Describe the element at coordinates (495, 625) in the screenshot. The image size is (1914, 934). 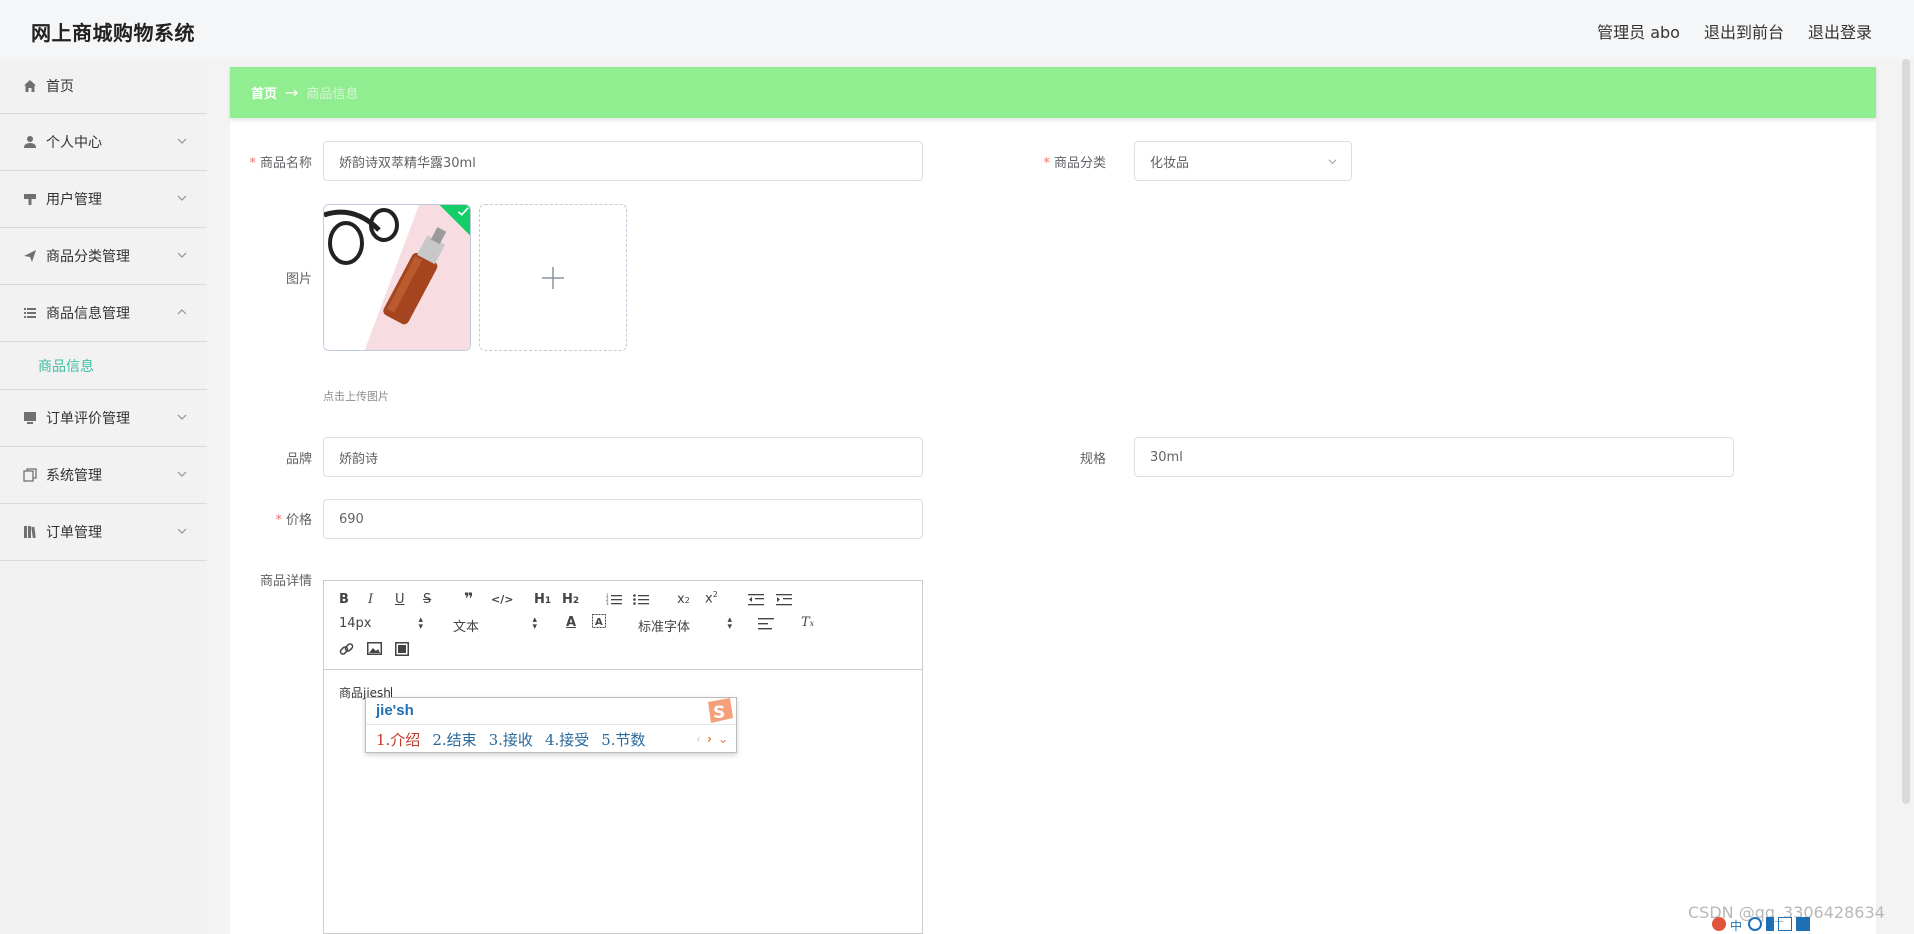
I see `header-select: 文本 ▴ ▾` at that location.